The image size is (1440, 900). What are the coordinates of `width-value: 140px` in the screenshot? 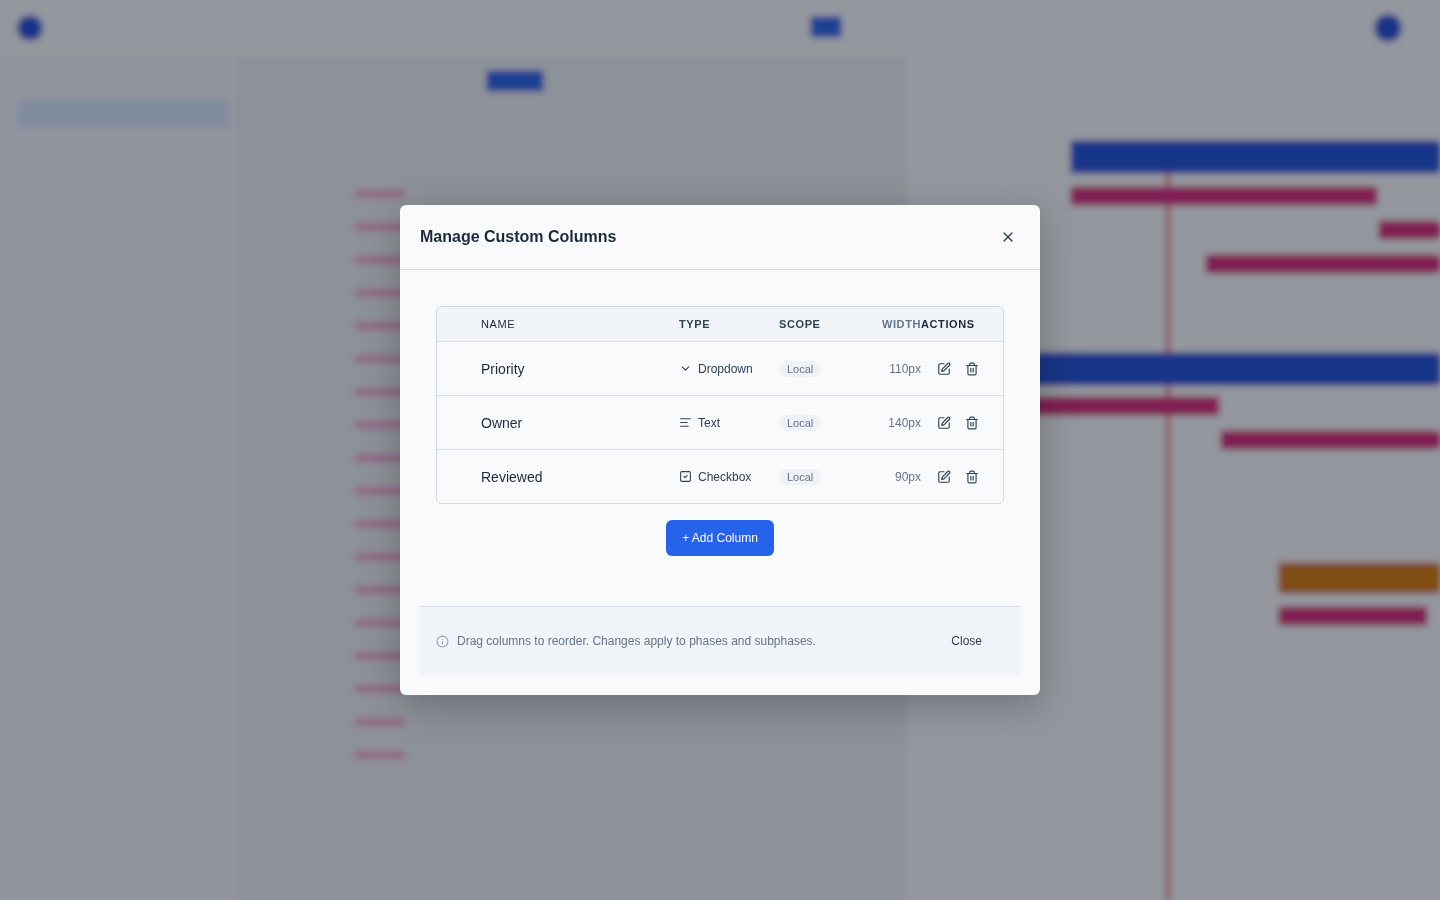 It's located at (904, 422).